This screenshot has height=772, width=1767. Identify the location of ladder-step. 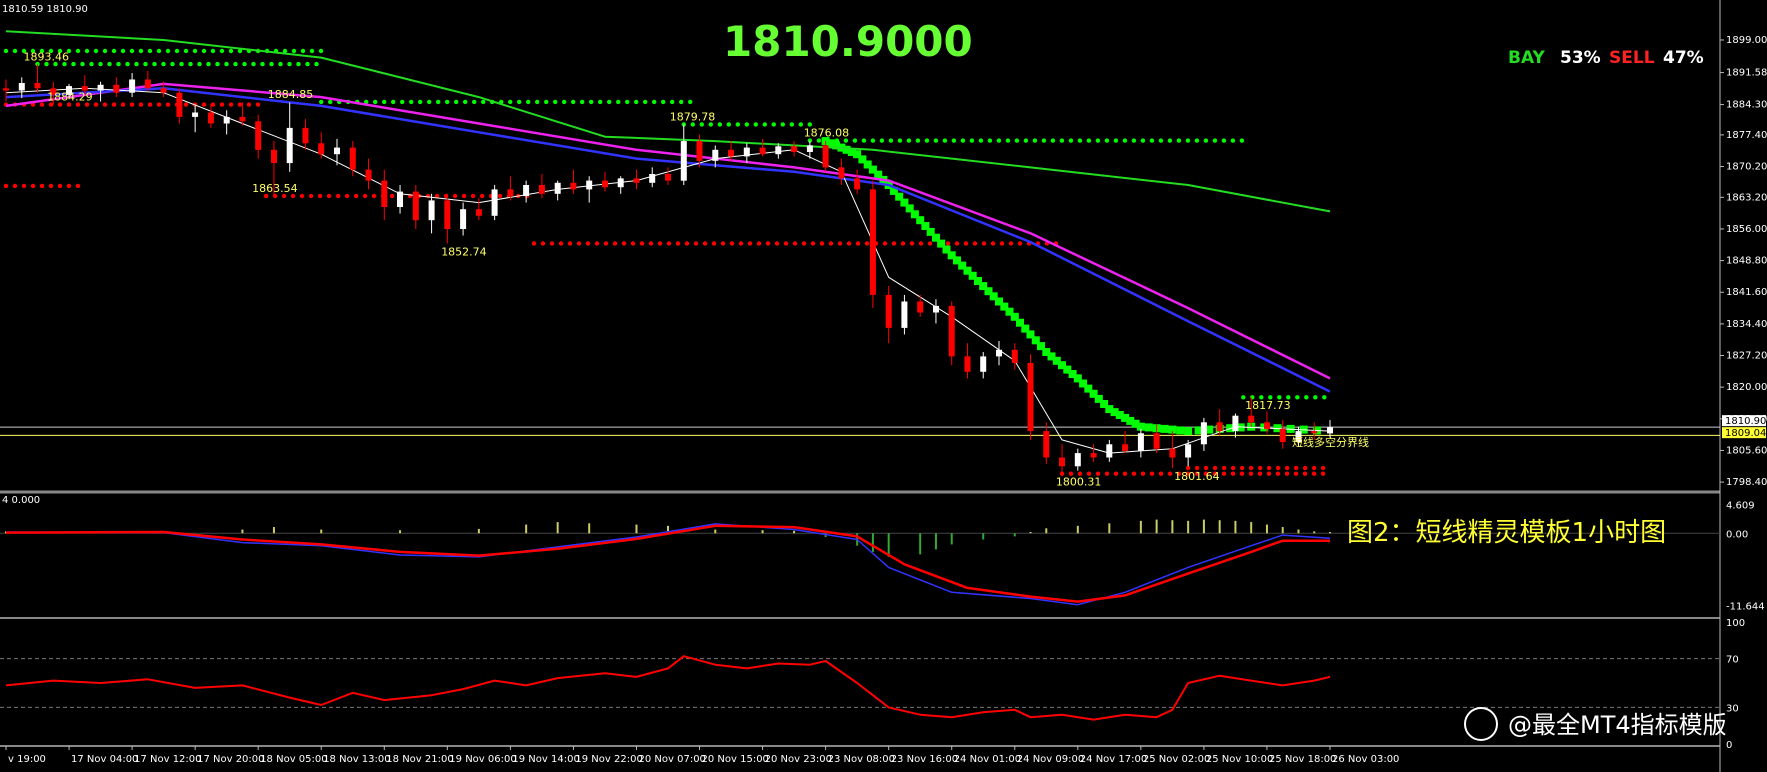
(1148, 427).